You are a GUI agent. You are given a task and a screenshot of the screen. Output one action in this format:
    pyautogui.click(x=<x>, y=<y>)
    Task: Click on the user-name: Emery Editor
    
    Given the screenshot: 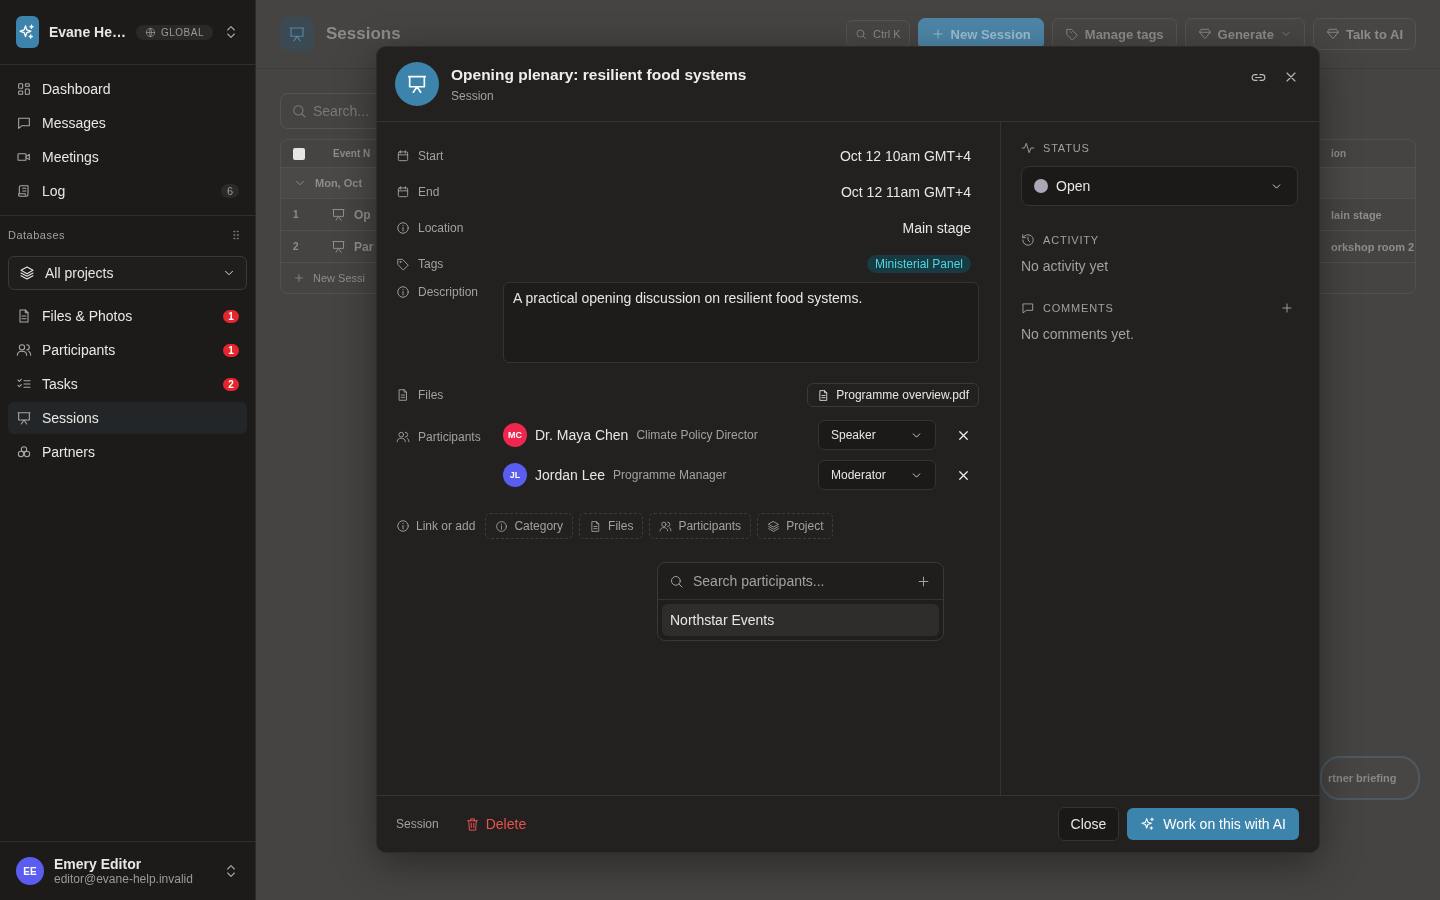 What is the action you would take?
    pyautogui.click(x=98, y=864)
    